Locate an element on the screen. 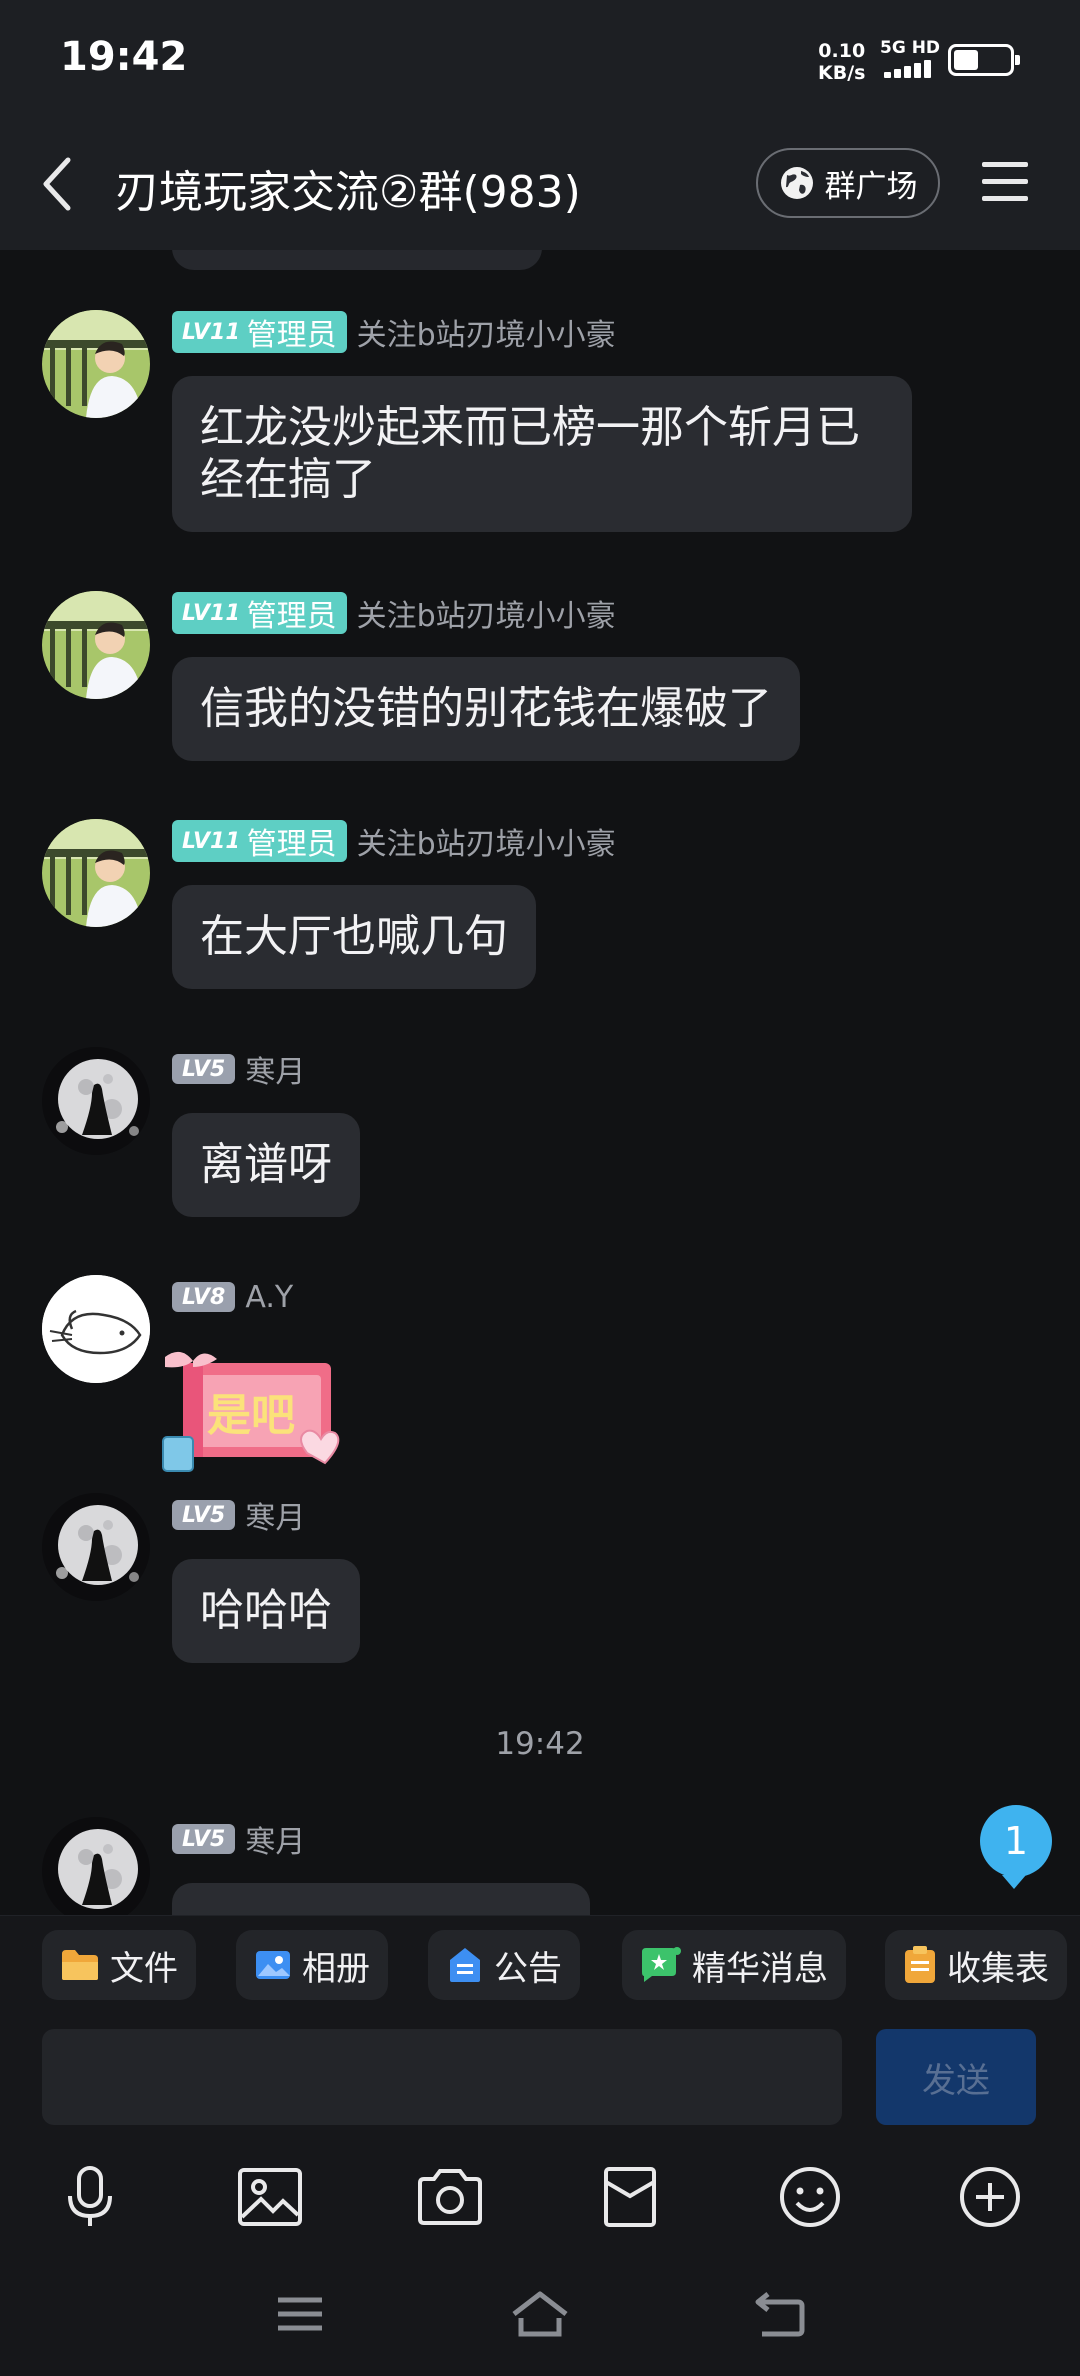 The width and height of the screenshot is (1080, 2376). essence-messages-button: 精华消息 is located at coordinates (734, 1965).